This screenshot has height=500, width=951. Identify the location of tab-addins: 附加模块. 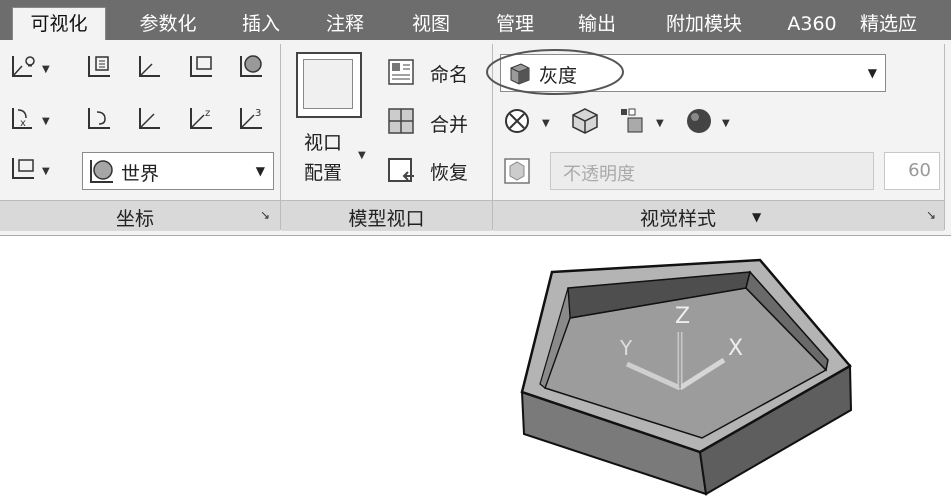
(704, 24).